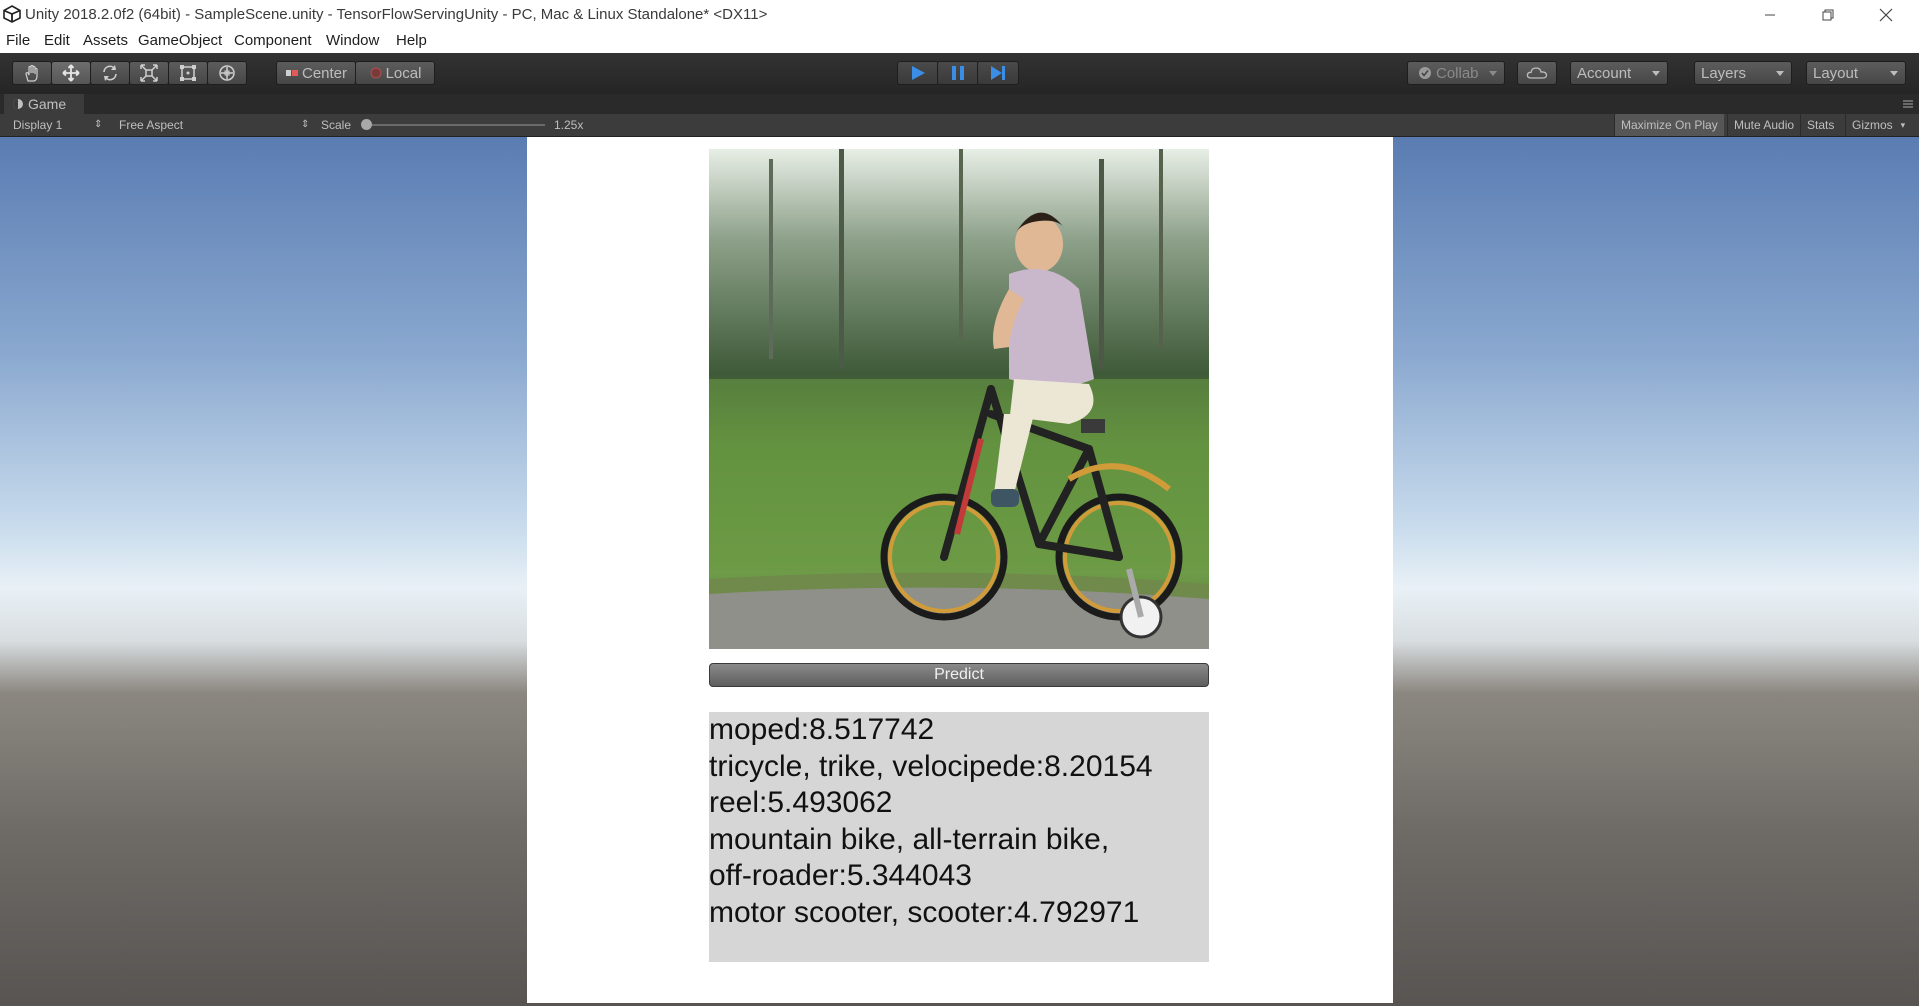  I want to click on pivot-mode-button: Center, so click(316, 73).